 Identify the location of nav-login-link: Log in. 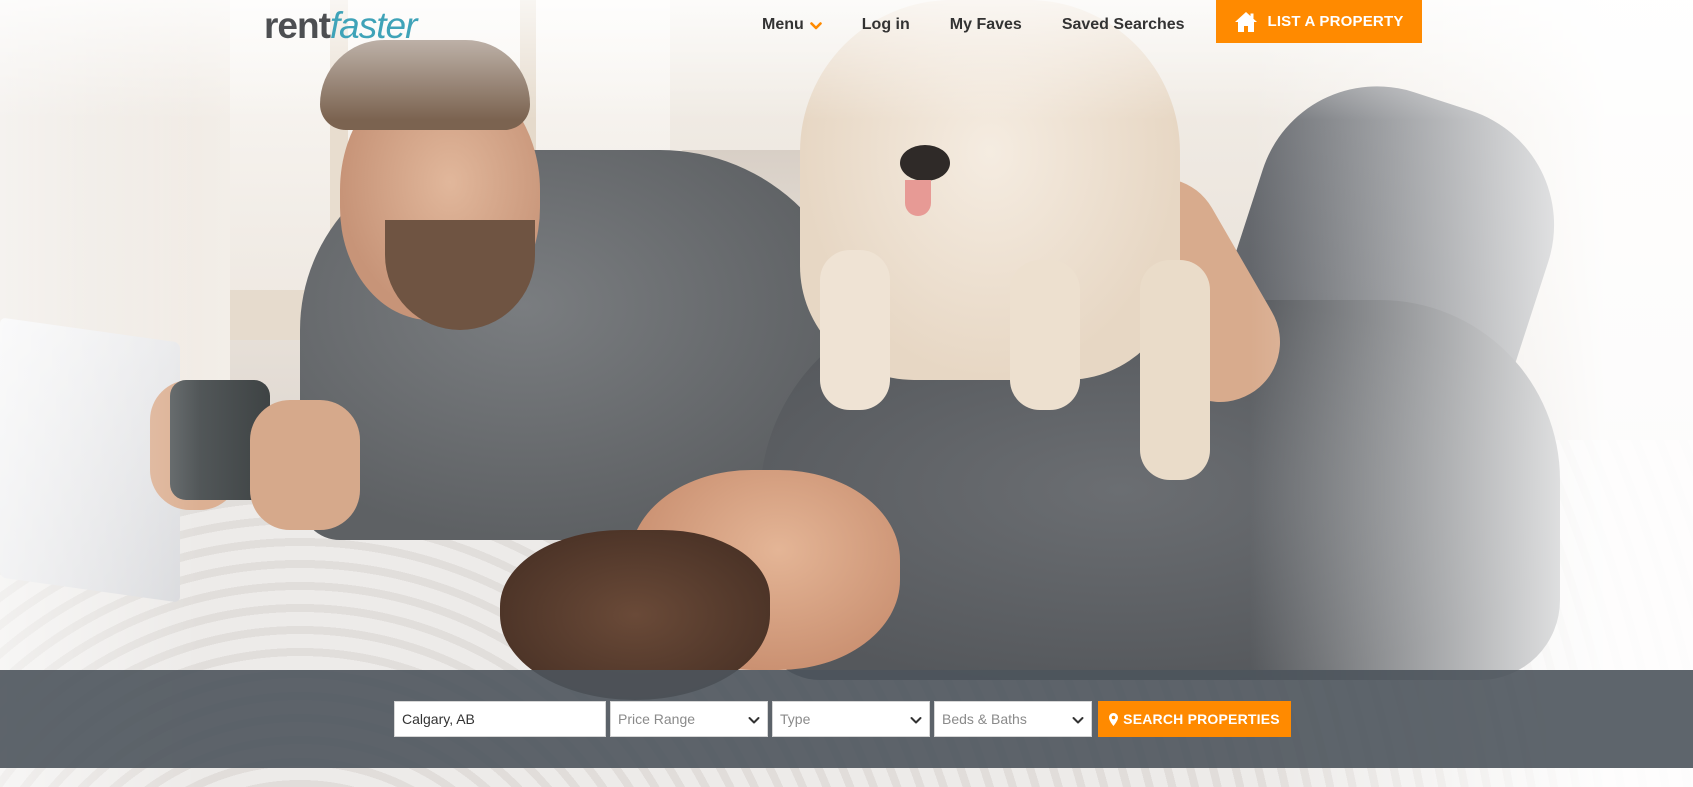
(886, 25).